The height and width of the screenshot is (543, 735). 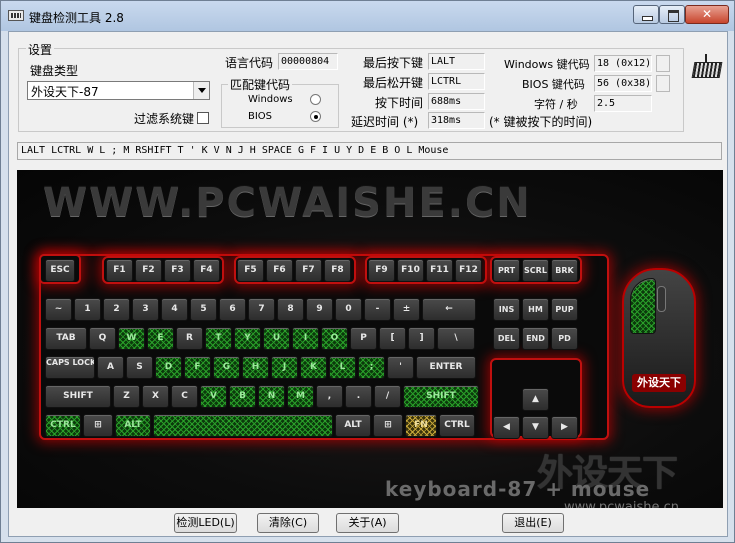 What do you see at coordinates (506, 270) in the screenshot?
I see `key-prt: PRT` at bounding box center [506, 270].